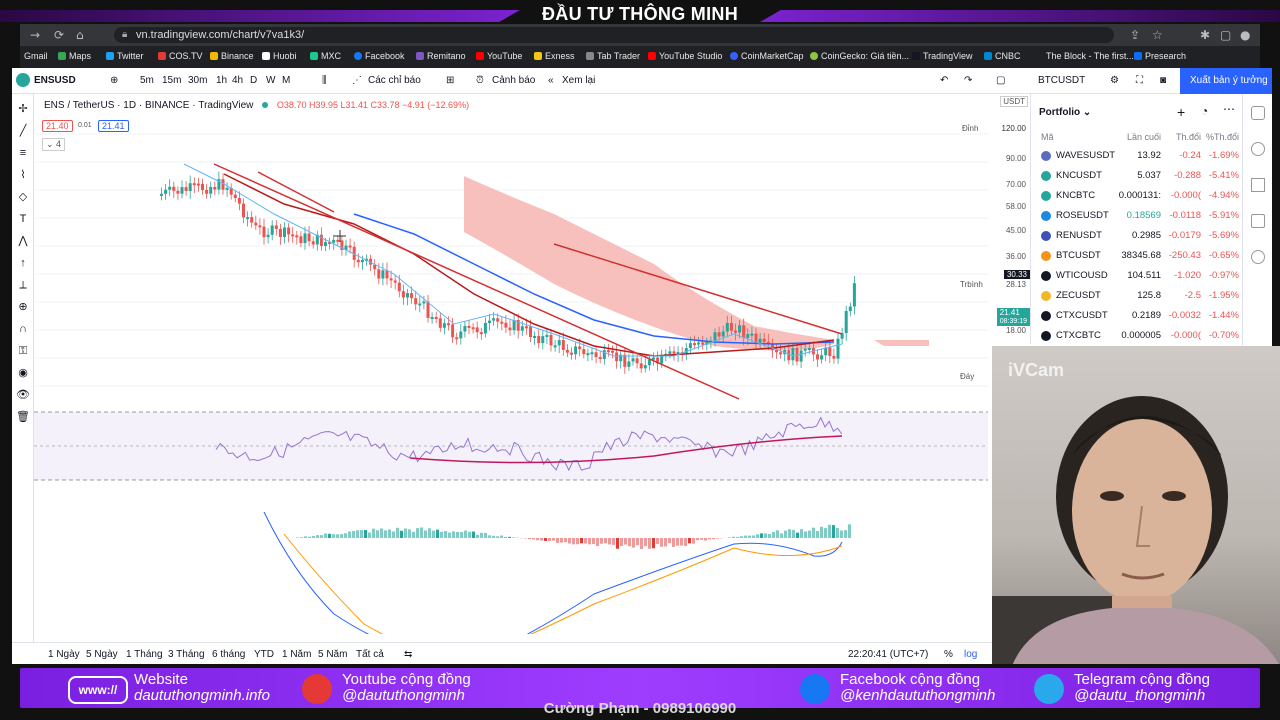 This screenshot has width=1280, height=720. What do you see at coordinates (1188, 137) in the screenshot?
I see `col-change: Th.đổi` at bounding box center [1188, 137].